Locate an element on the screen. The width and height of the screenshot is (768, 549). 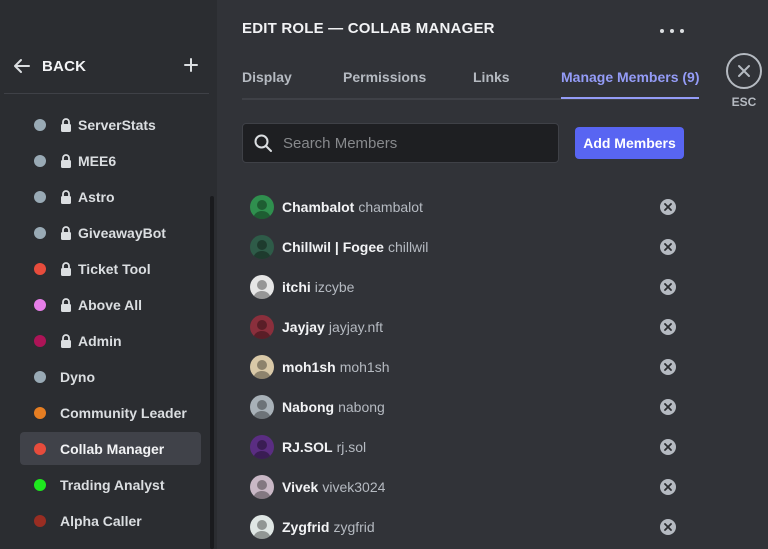
member-row: Jayjay jayjay.nft is located at coordinates (466, 327).